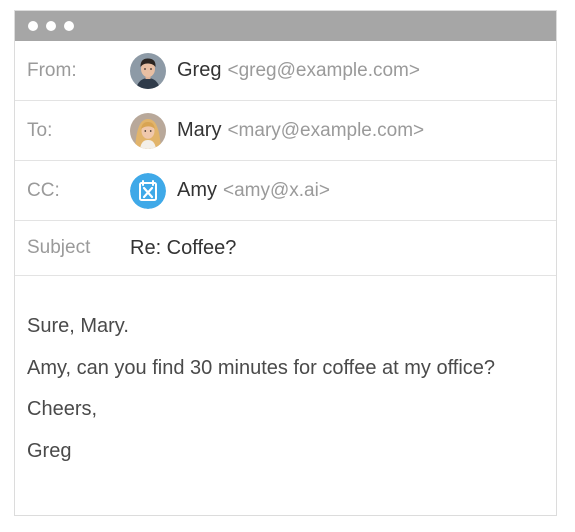 Image resolution: width=575 pixels, height=532 pixels. Describe the element at coordinates (323, 70) in the screenshot. I see `from-email: <greg@example.com>` at that location.